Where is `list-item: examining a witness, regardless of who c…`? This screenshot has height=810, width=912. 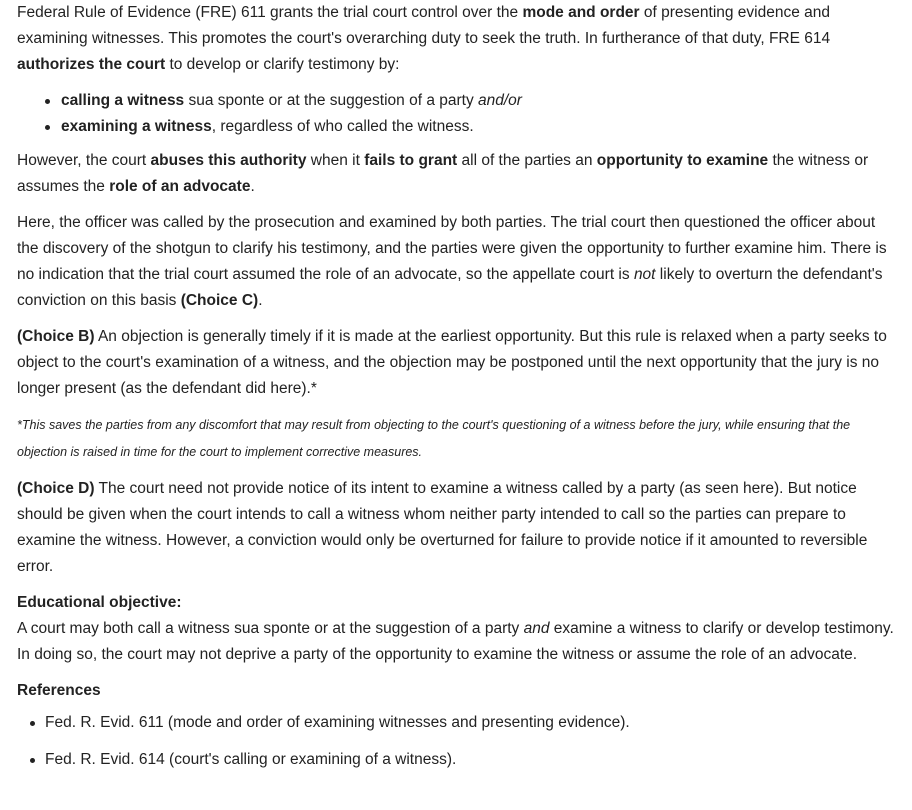 list-item: examining a witness, regardless of who c… is located at coordinates (470, 127).